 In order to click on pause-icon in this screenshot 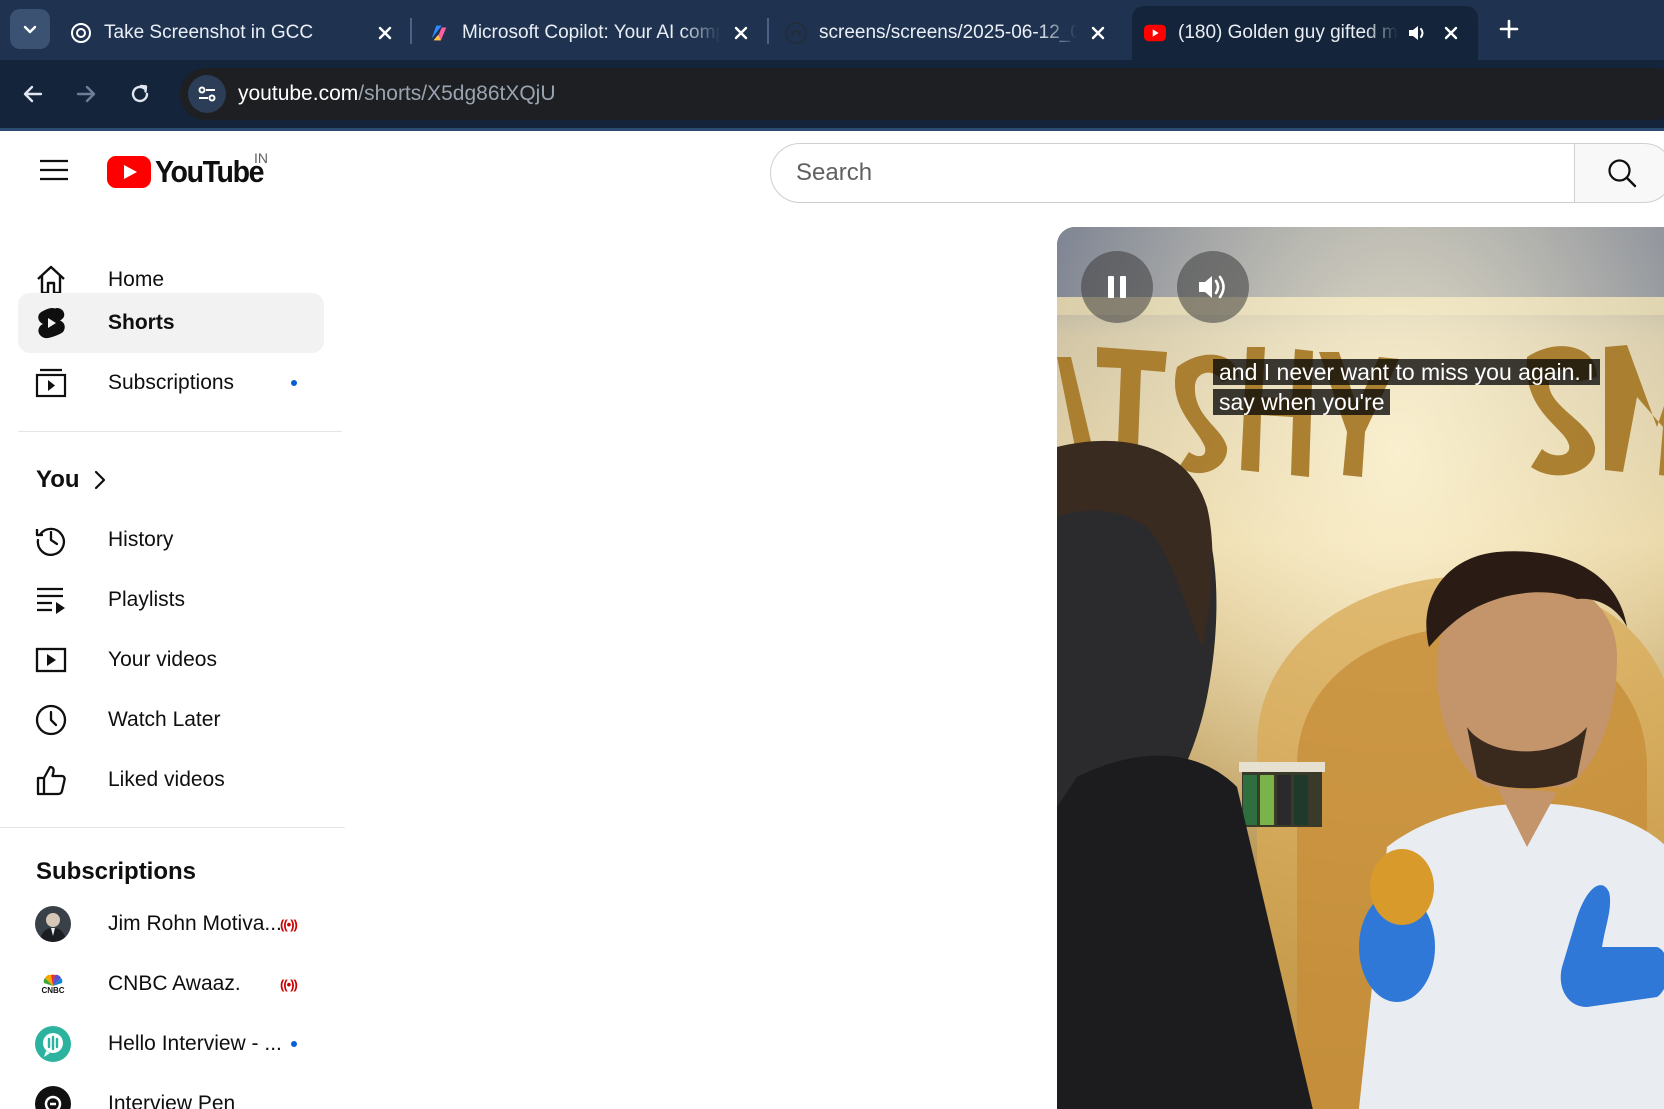, I will do `click(1117, 287)`.